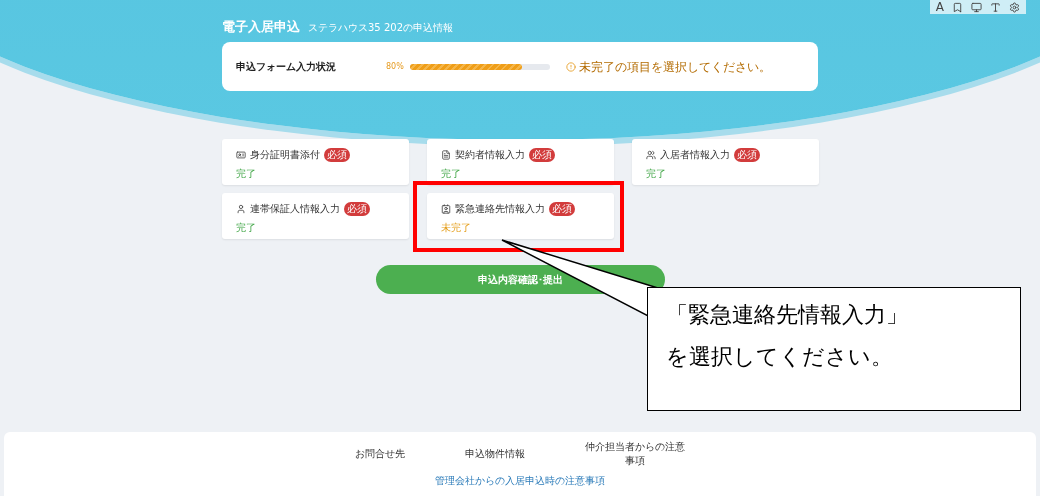 The width and height of the screenshot is (1040, 496). I want to click on section-label: 緊急連絡先情報入力, so click(500, 209).